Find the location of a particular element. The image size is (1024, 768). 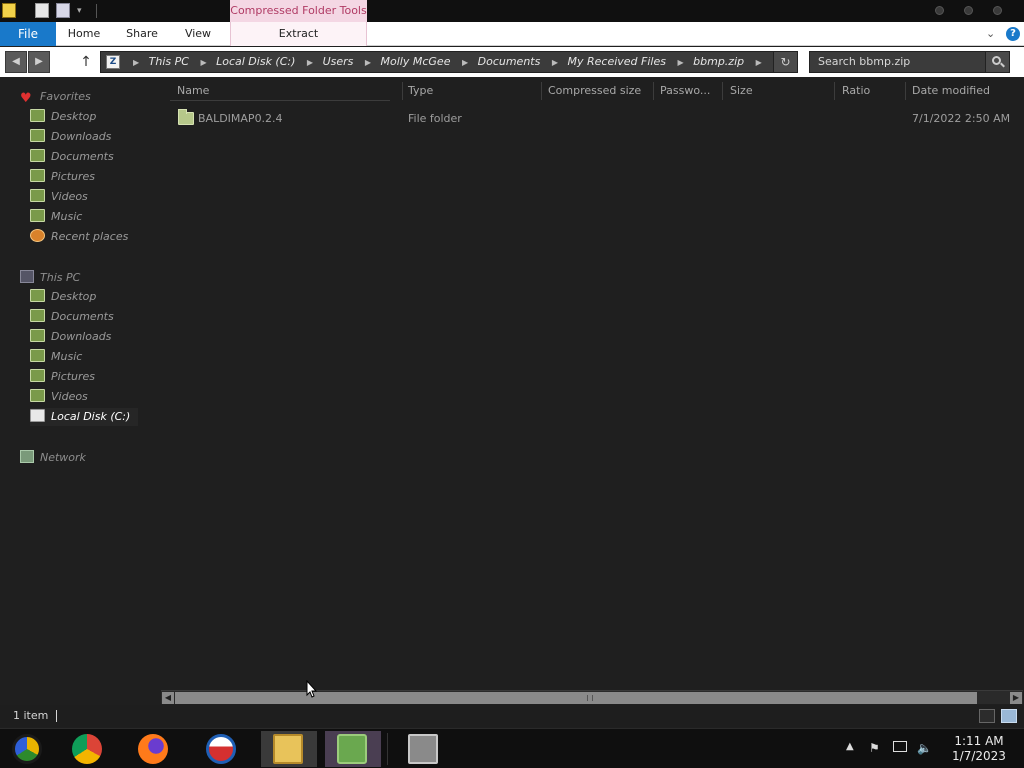

search-input: Search bbmp.zip is located at coordinates (909, 62).